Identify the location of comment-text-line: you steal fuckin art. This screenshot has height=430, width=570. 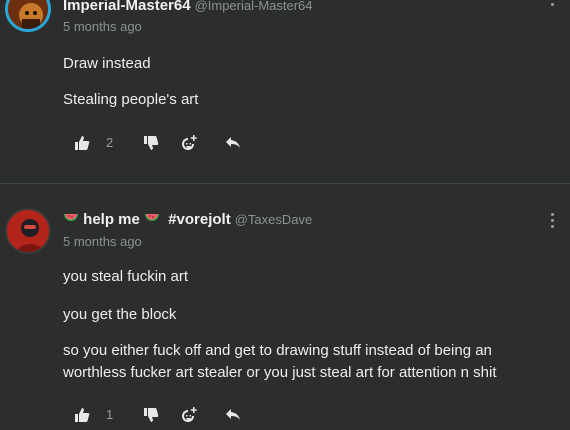
(126, 276).